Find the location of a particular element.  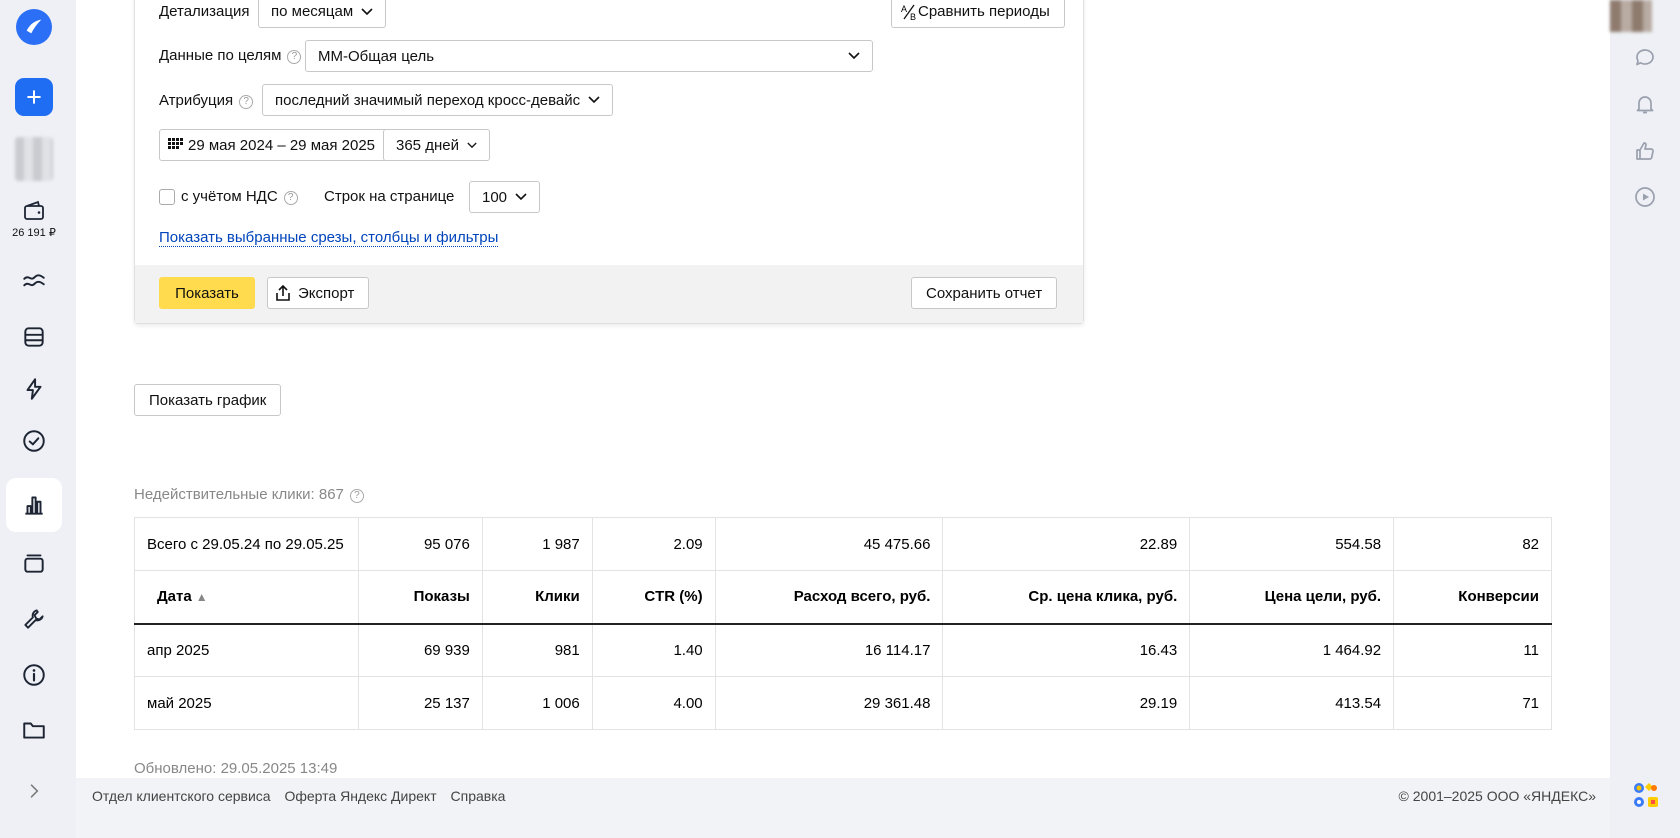

rail-item-info is located at coordinates (34, 675).